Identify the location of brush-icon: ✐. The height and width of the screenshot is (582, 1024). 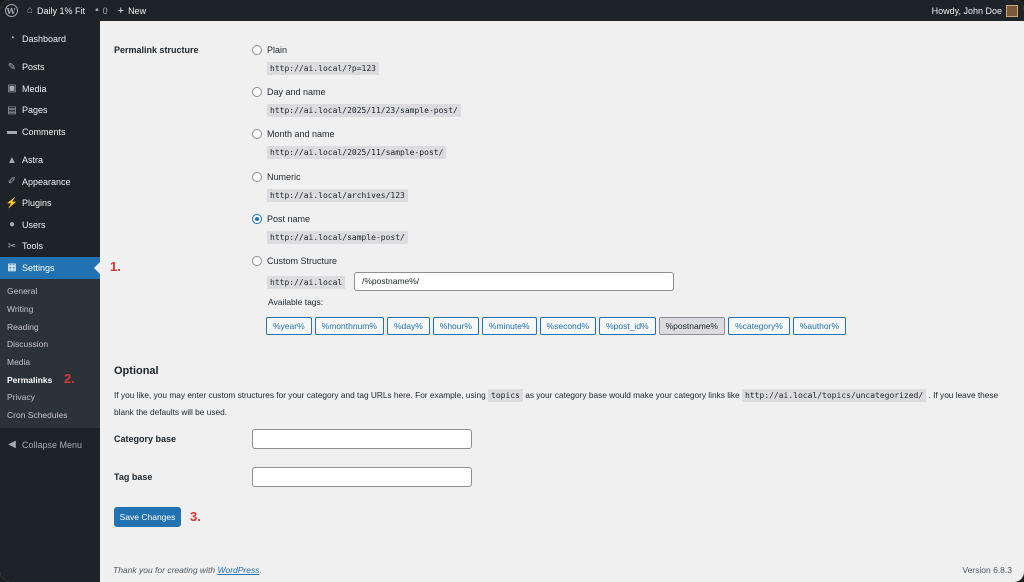
(12, 182).